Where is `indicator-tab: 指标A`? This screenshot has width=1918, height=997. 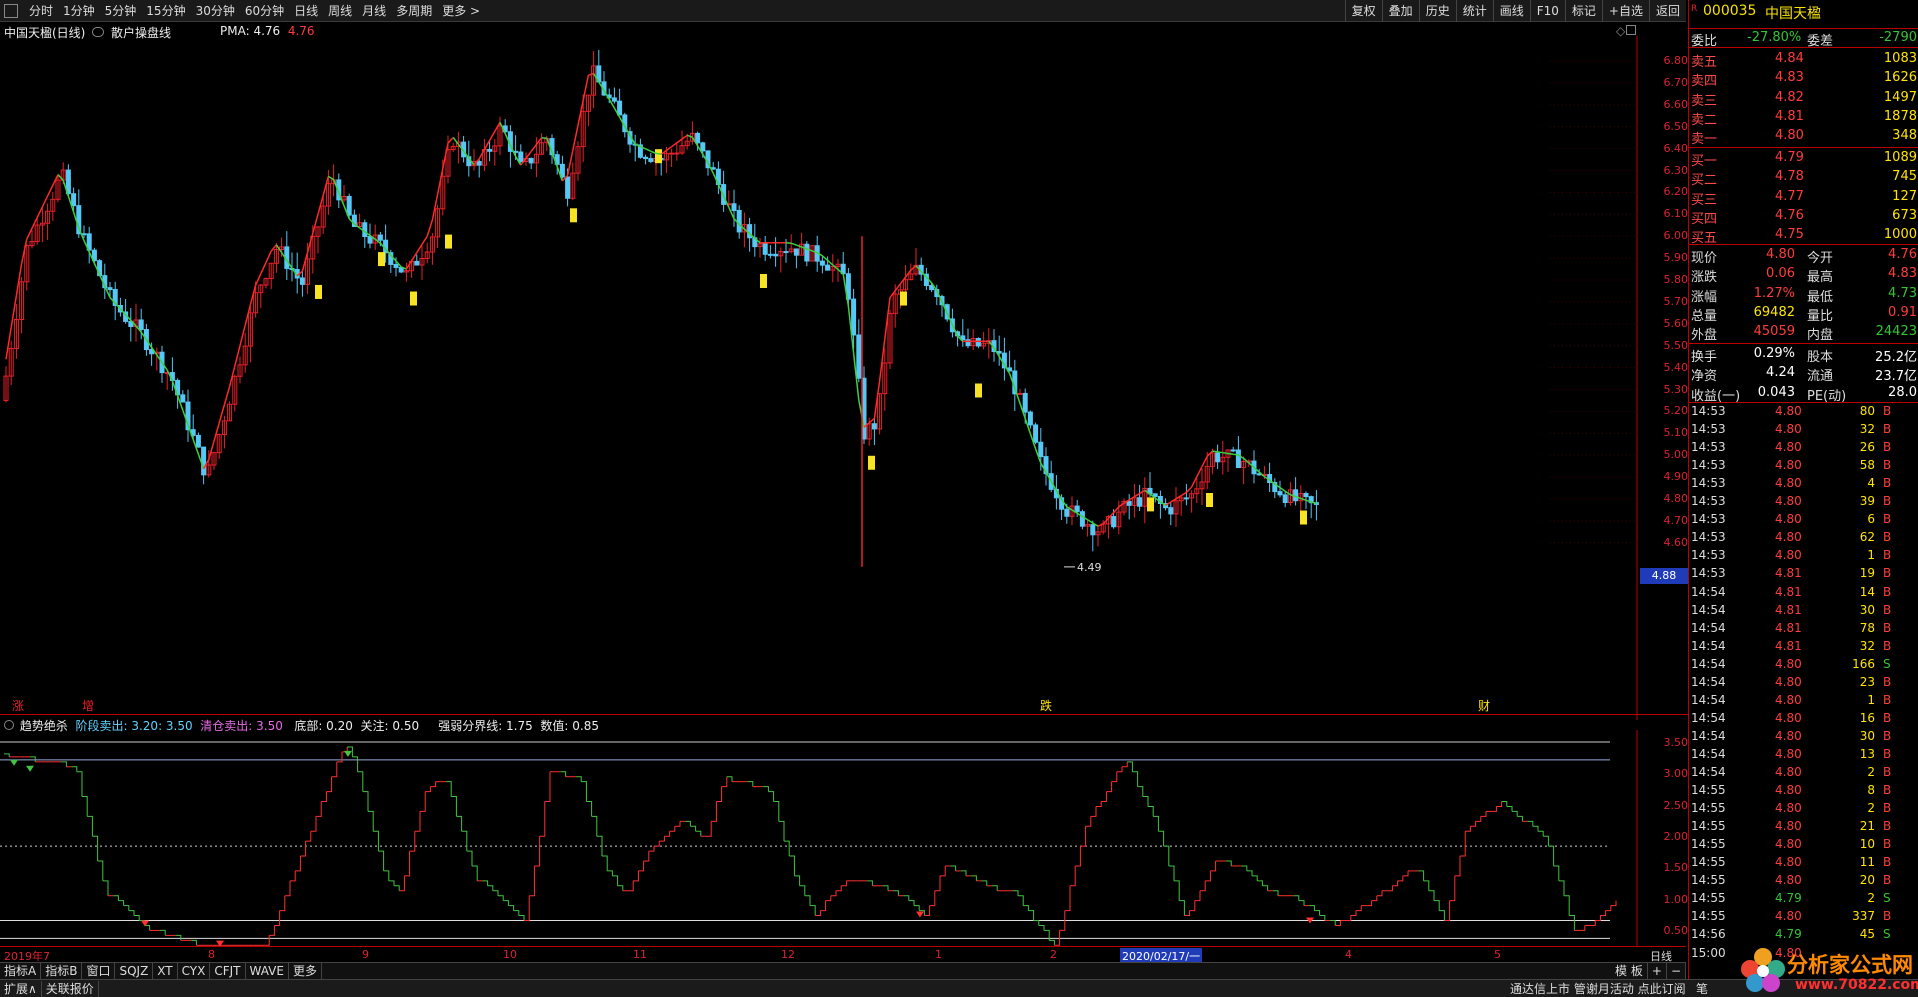
indicator-tab: 指标A is located at coordinates (21, 971).